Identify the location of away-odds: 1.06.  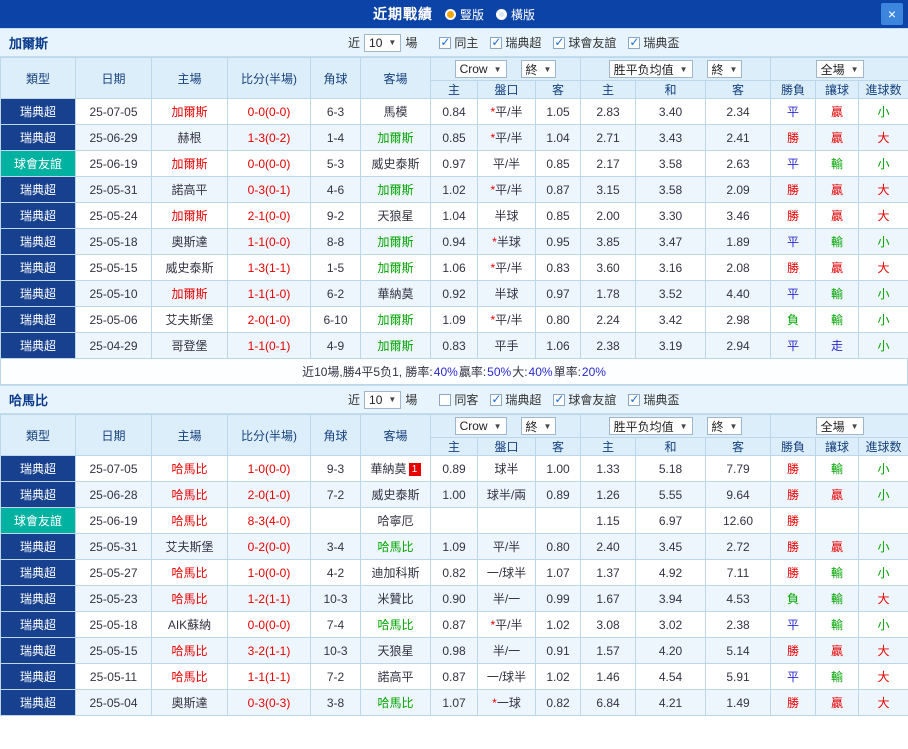
(558, 345).